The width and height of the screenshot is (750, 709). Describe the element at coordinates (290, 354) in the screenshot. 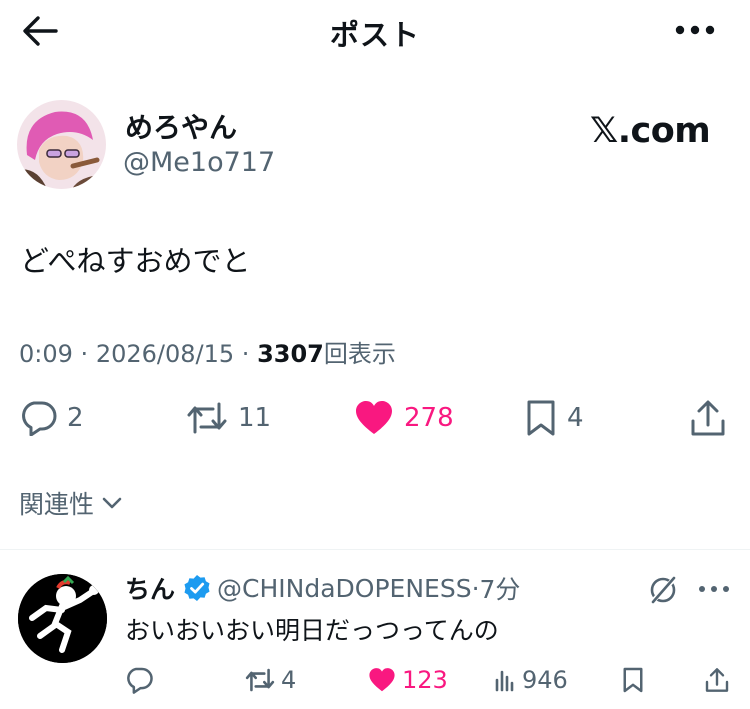

I see `views-count: 3307` at that location.